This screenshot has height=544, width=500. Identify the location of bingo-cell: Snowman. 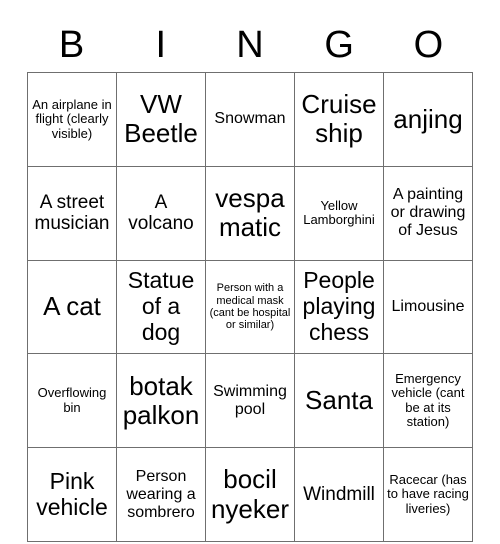
(250, 119).